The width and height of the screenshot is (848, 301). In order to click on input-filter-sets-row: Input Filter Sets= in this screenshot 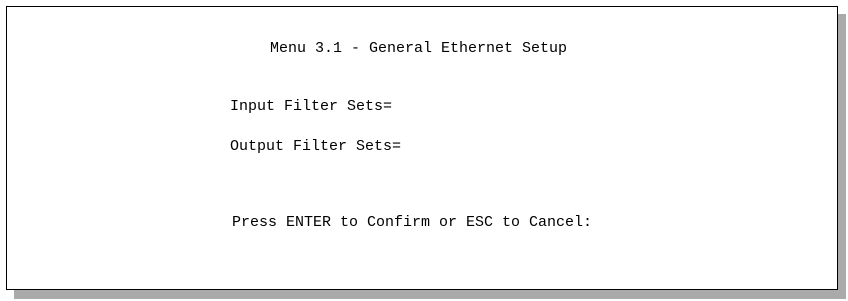, I will do `click(331, 107)`.